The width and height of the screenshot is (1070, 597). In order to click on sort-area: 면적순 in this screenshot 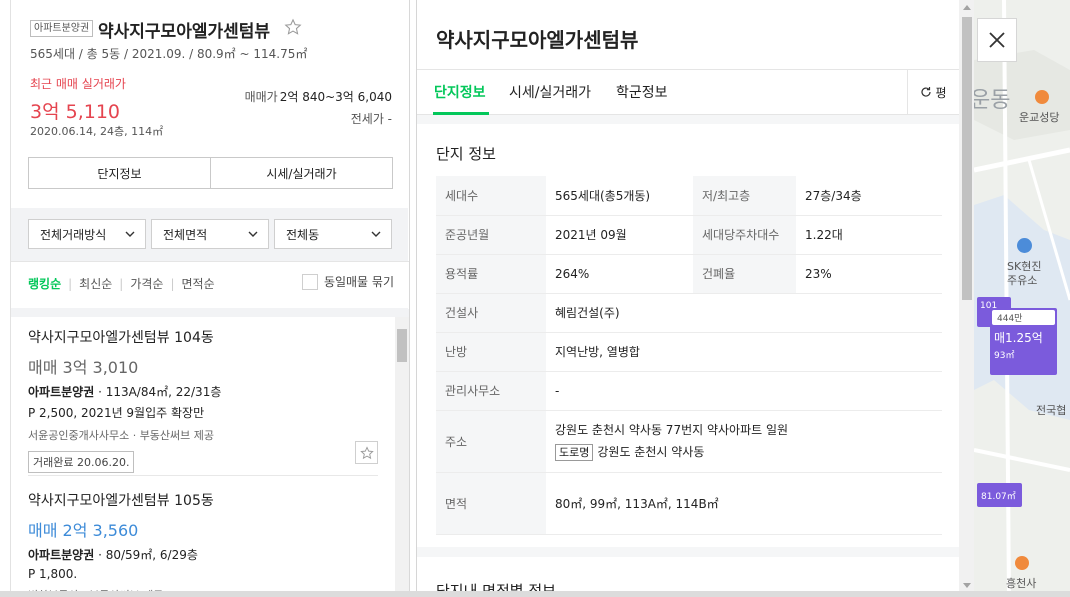, I will do `click(198, 283)`.